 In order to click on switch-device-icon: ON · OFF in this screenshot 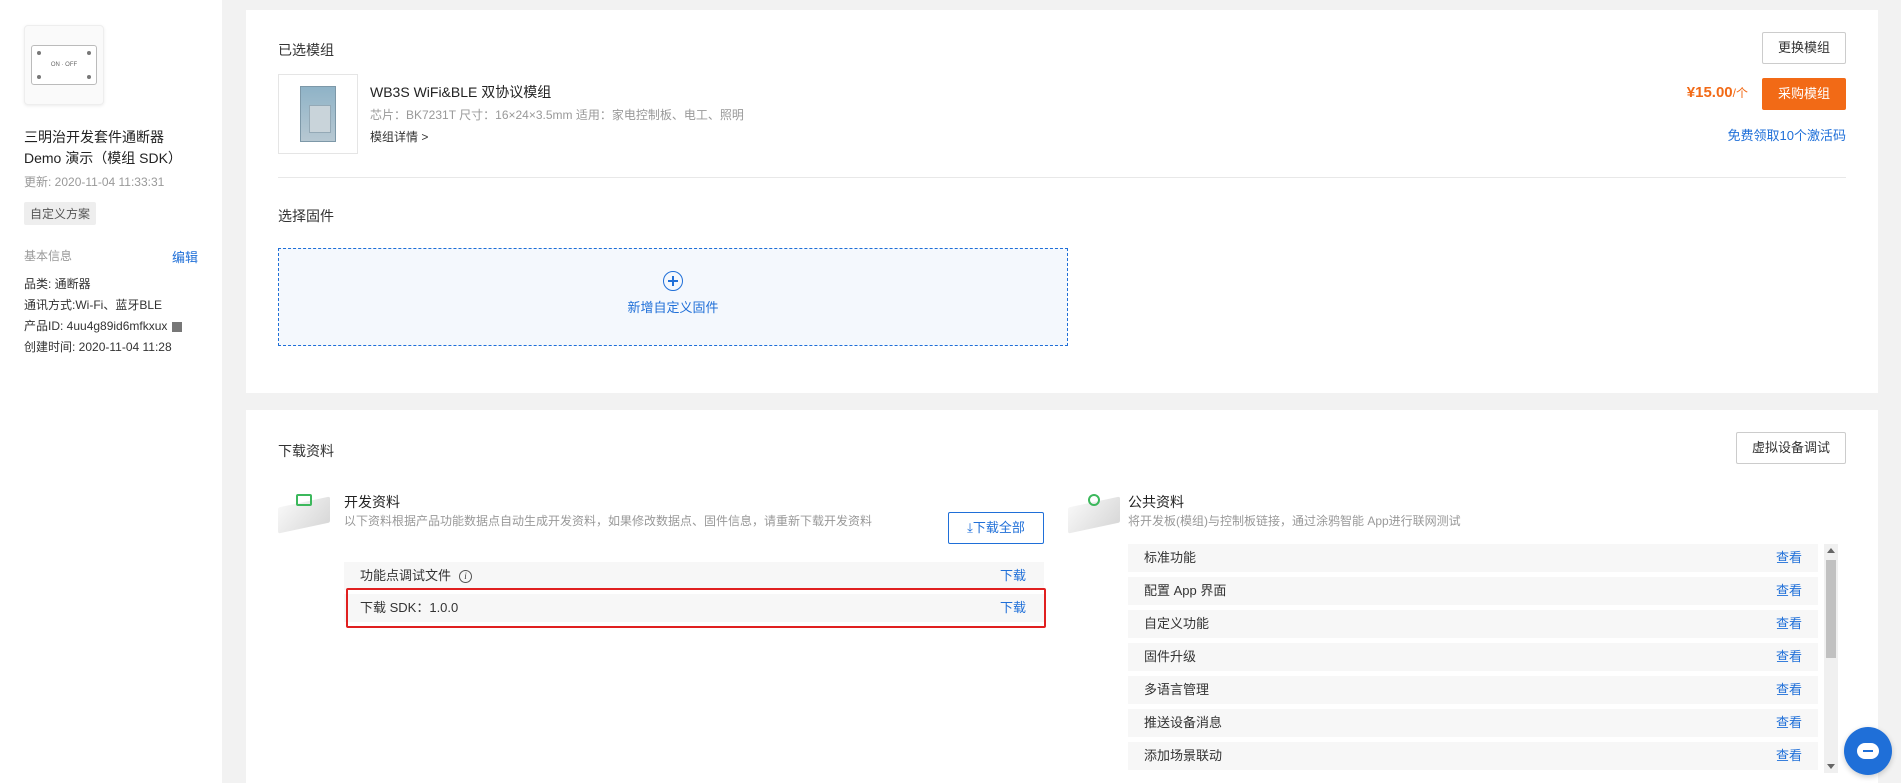, I will do `click(64, 65)`.